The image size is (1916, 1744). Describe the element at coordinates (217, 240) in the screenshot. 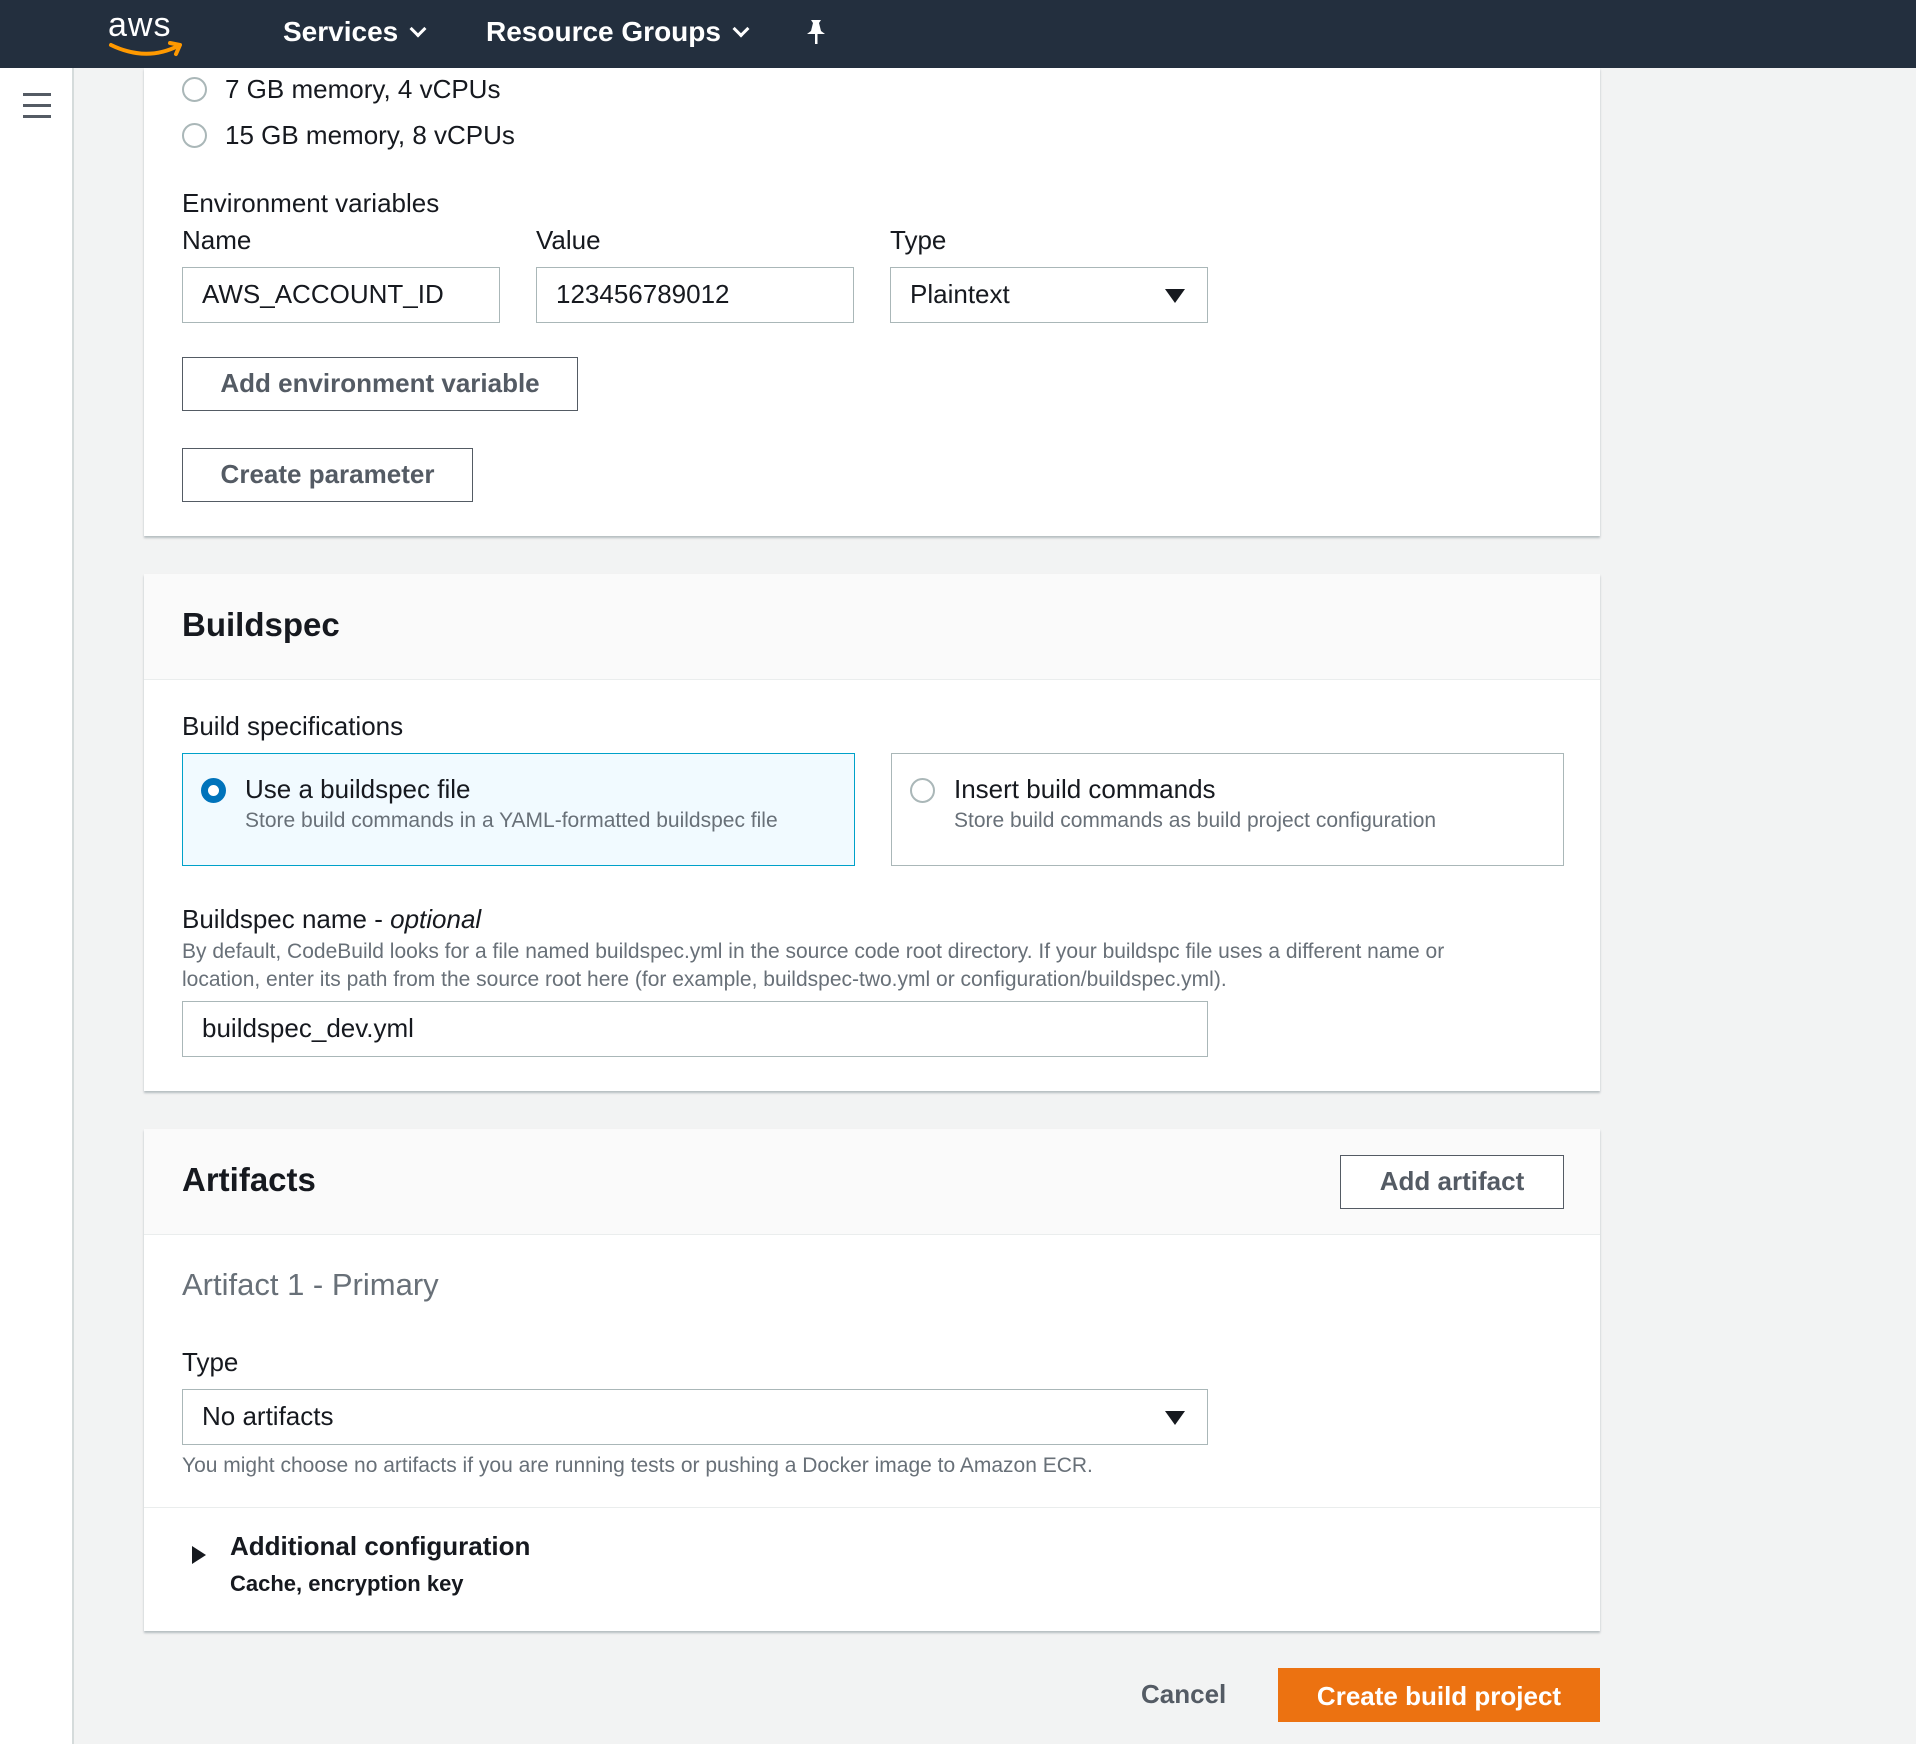

I see `env-var-name-header: Name` at that location.